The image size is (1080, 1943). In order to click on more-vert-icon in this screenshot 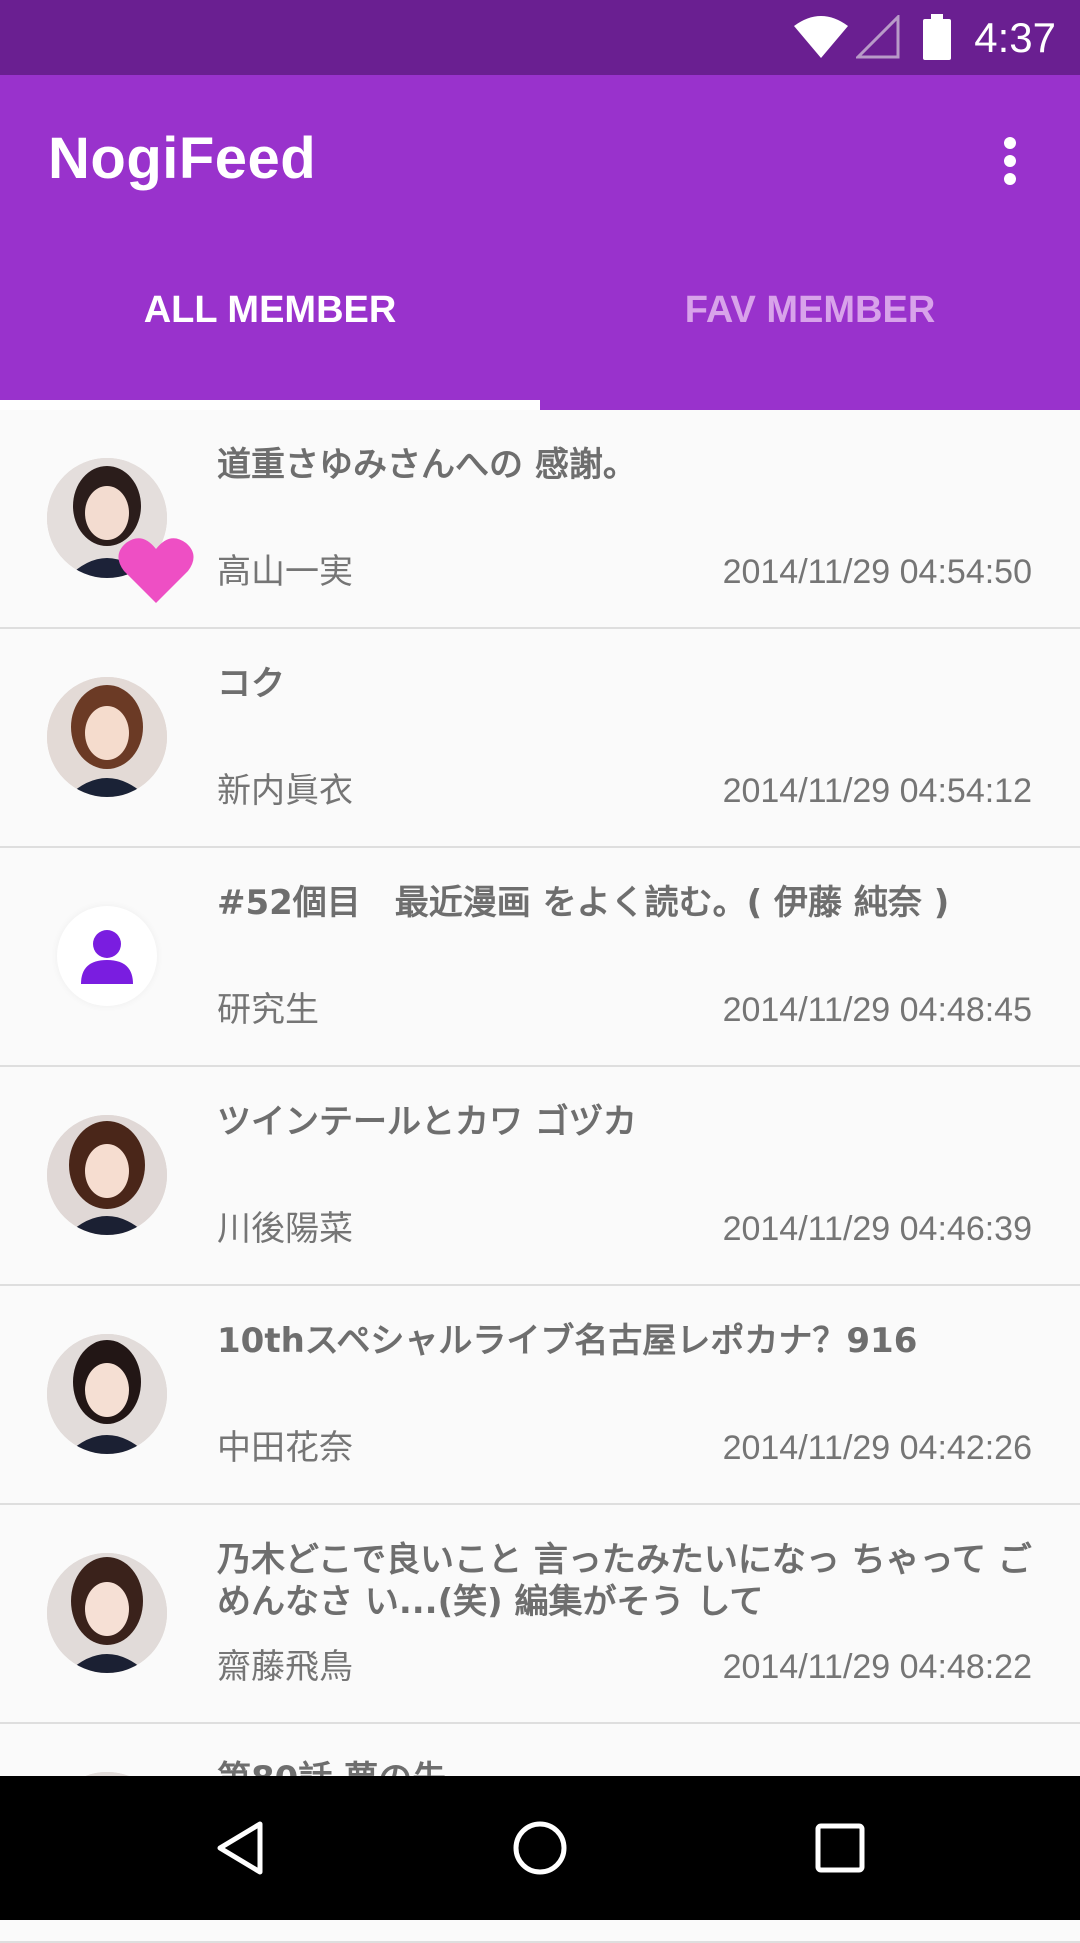, I will do `click(1010, 156)`.